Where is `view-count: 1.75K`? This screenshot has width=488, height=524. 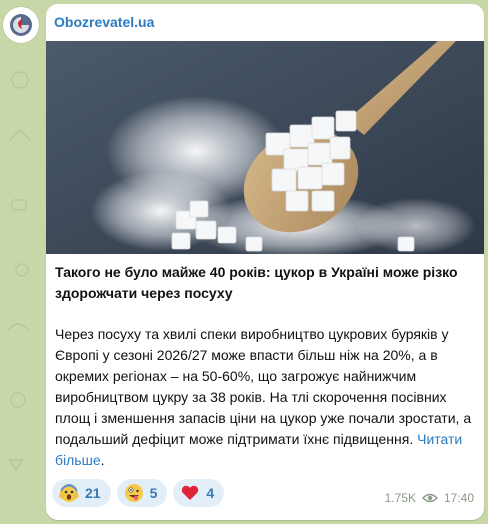 view-count: 1.75K is located at coordinates (400, 498).